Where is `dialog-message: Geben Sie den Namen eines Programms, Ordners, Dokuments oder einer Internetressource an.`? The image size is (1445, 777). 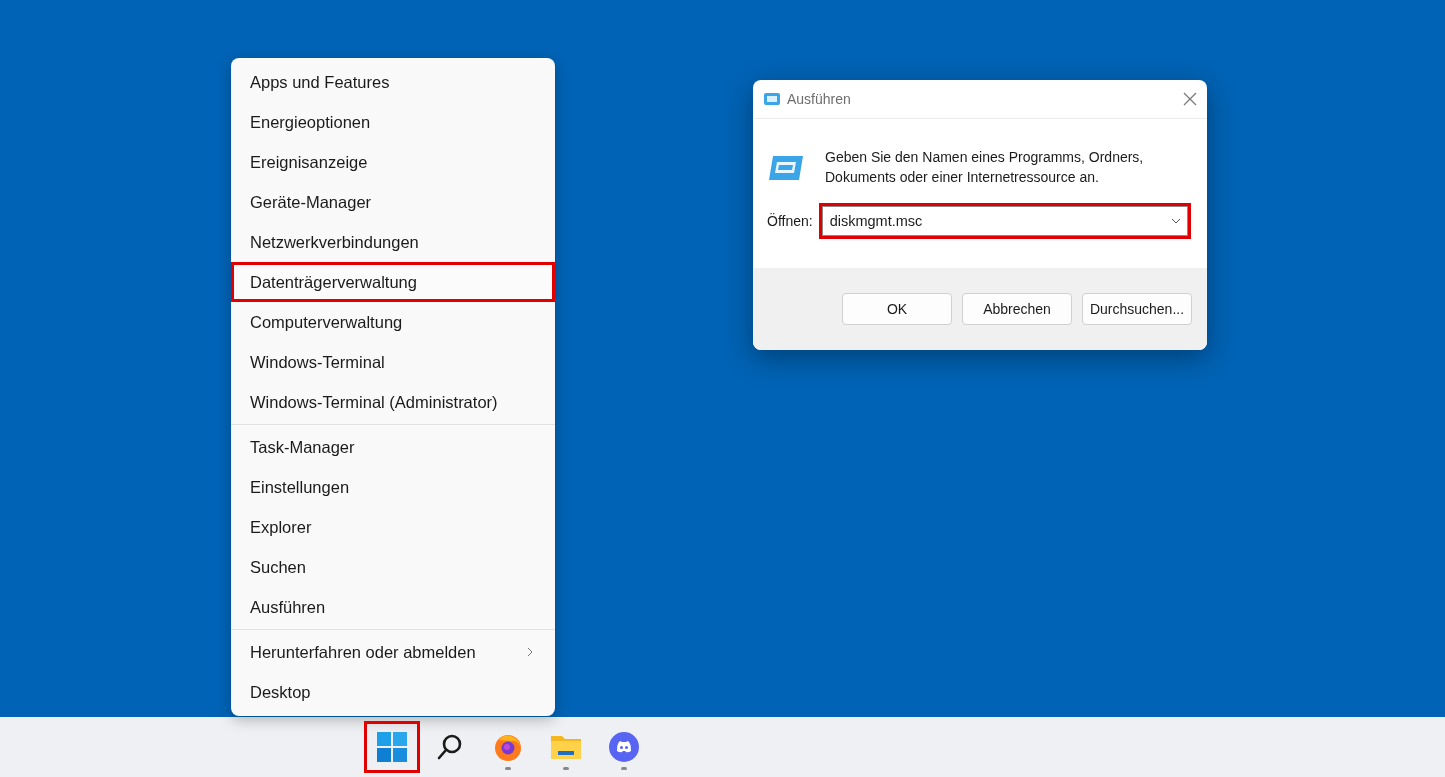
dialog-message: Geben Sie den Namen eines Programms, Ordners, Dokuments oder einer Internetressource an. is located at coordinates (985, 167).